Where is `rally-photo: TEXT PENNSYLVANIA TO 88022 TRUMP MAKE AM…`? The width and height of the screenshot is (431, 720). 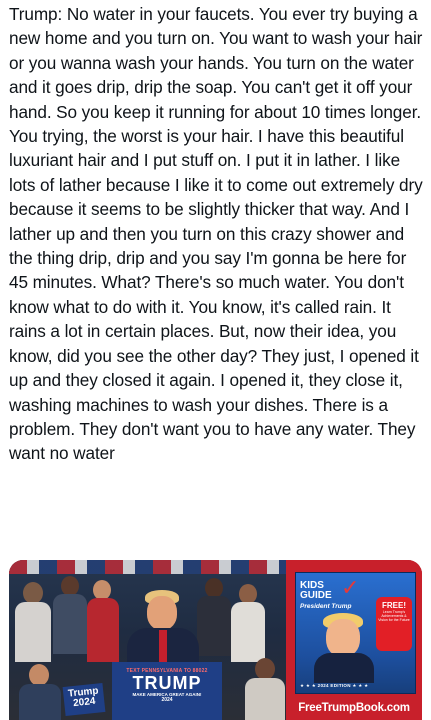 rally-photo: TEXT PENNSYLVANIA TO 88022 TRUMP MAKE AM… is located at coordinates (147, 640).